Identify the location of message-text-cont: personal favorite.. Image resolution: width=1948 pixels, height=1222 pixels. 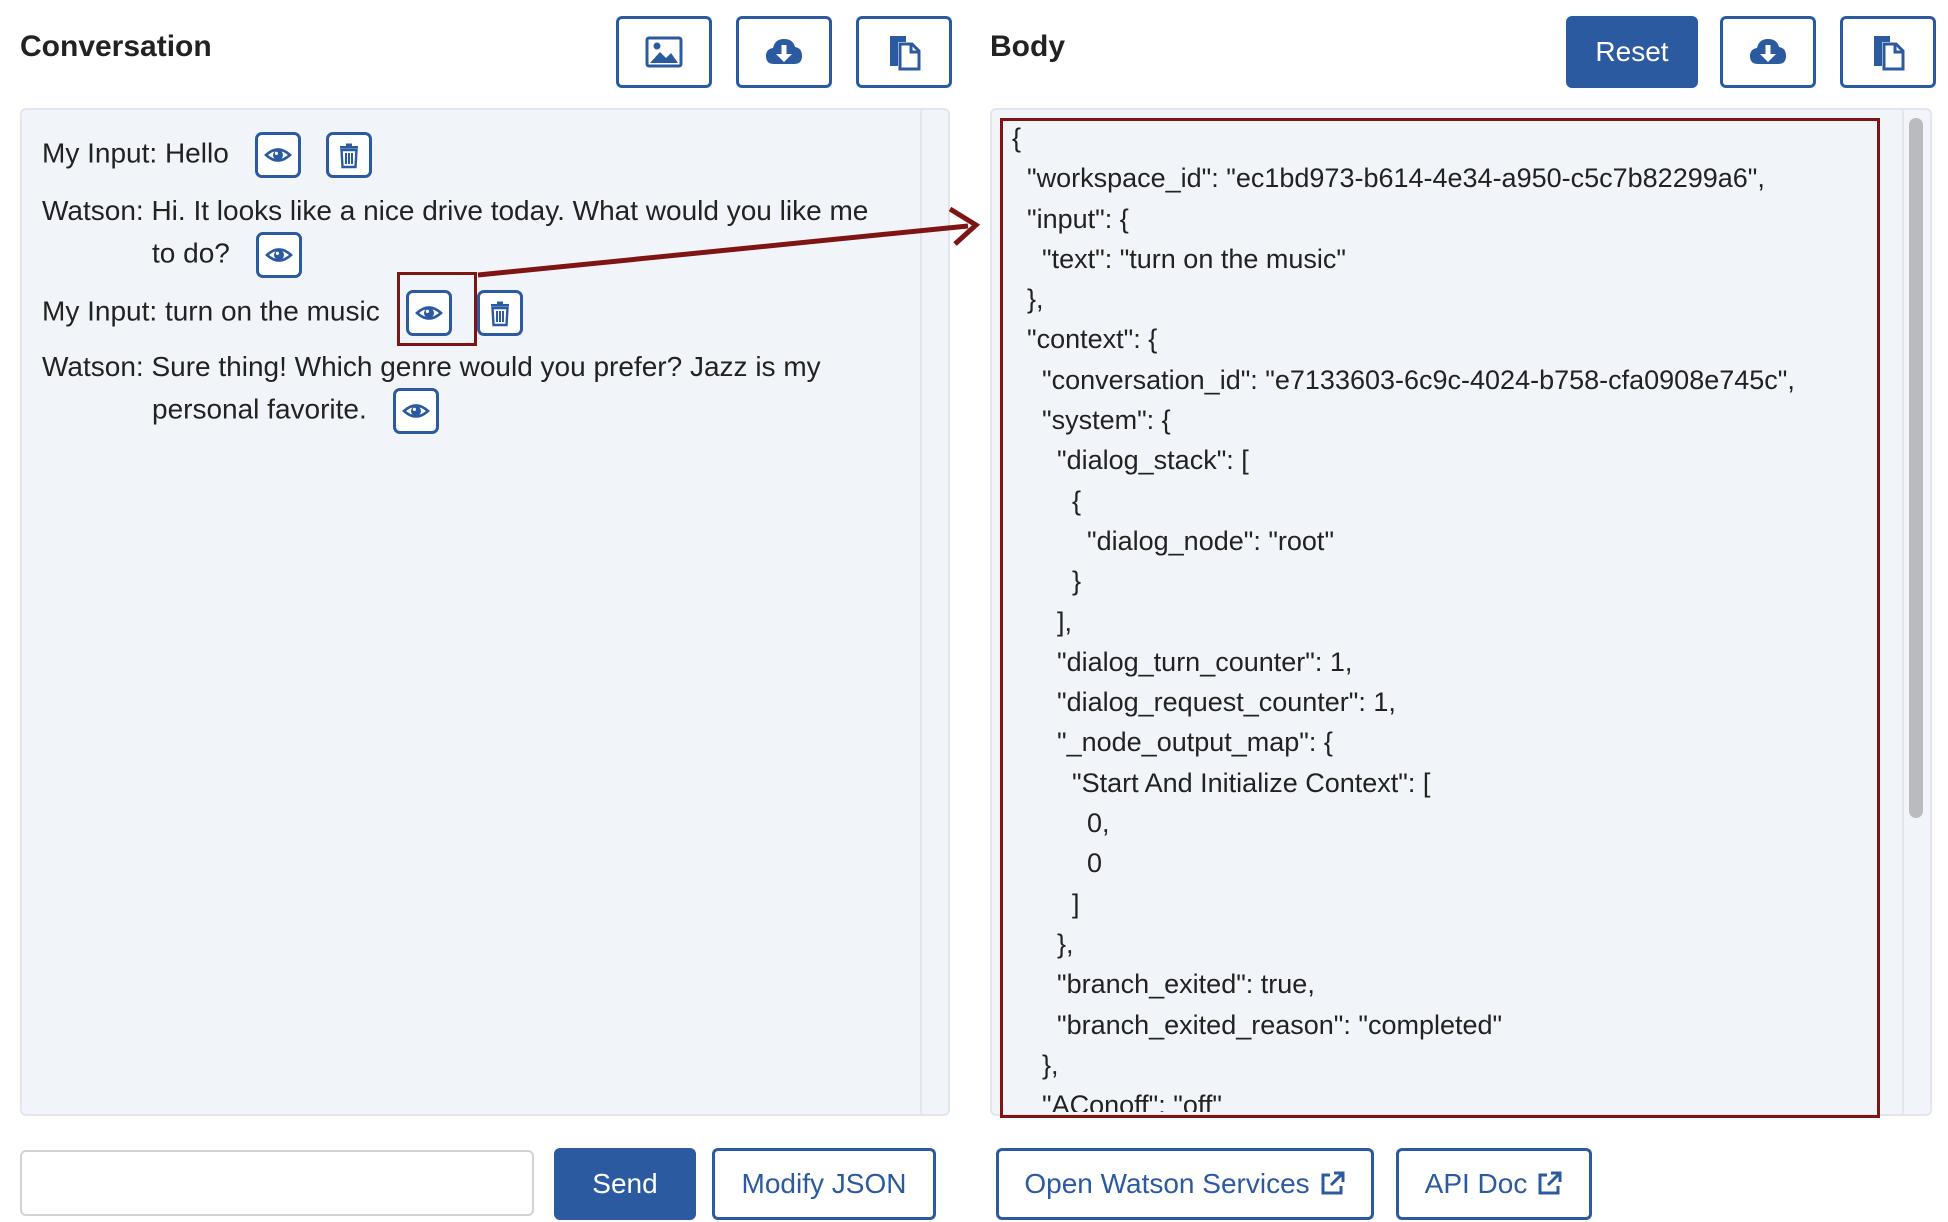
(259, 409).